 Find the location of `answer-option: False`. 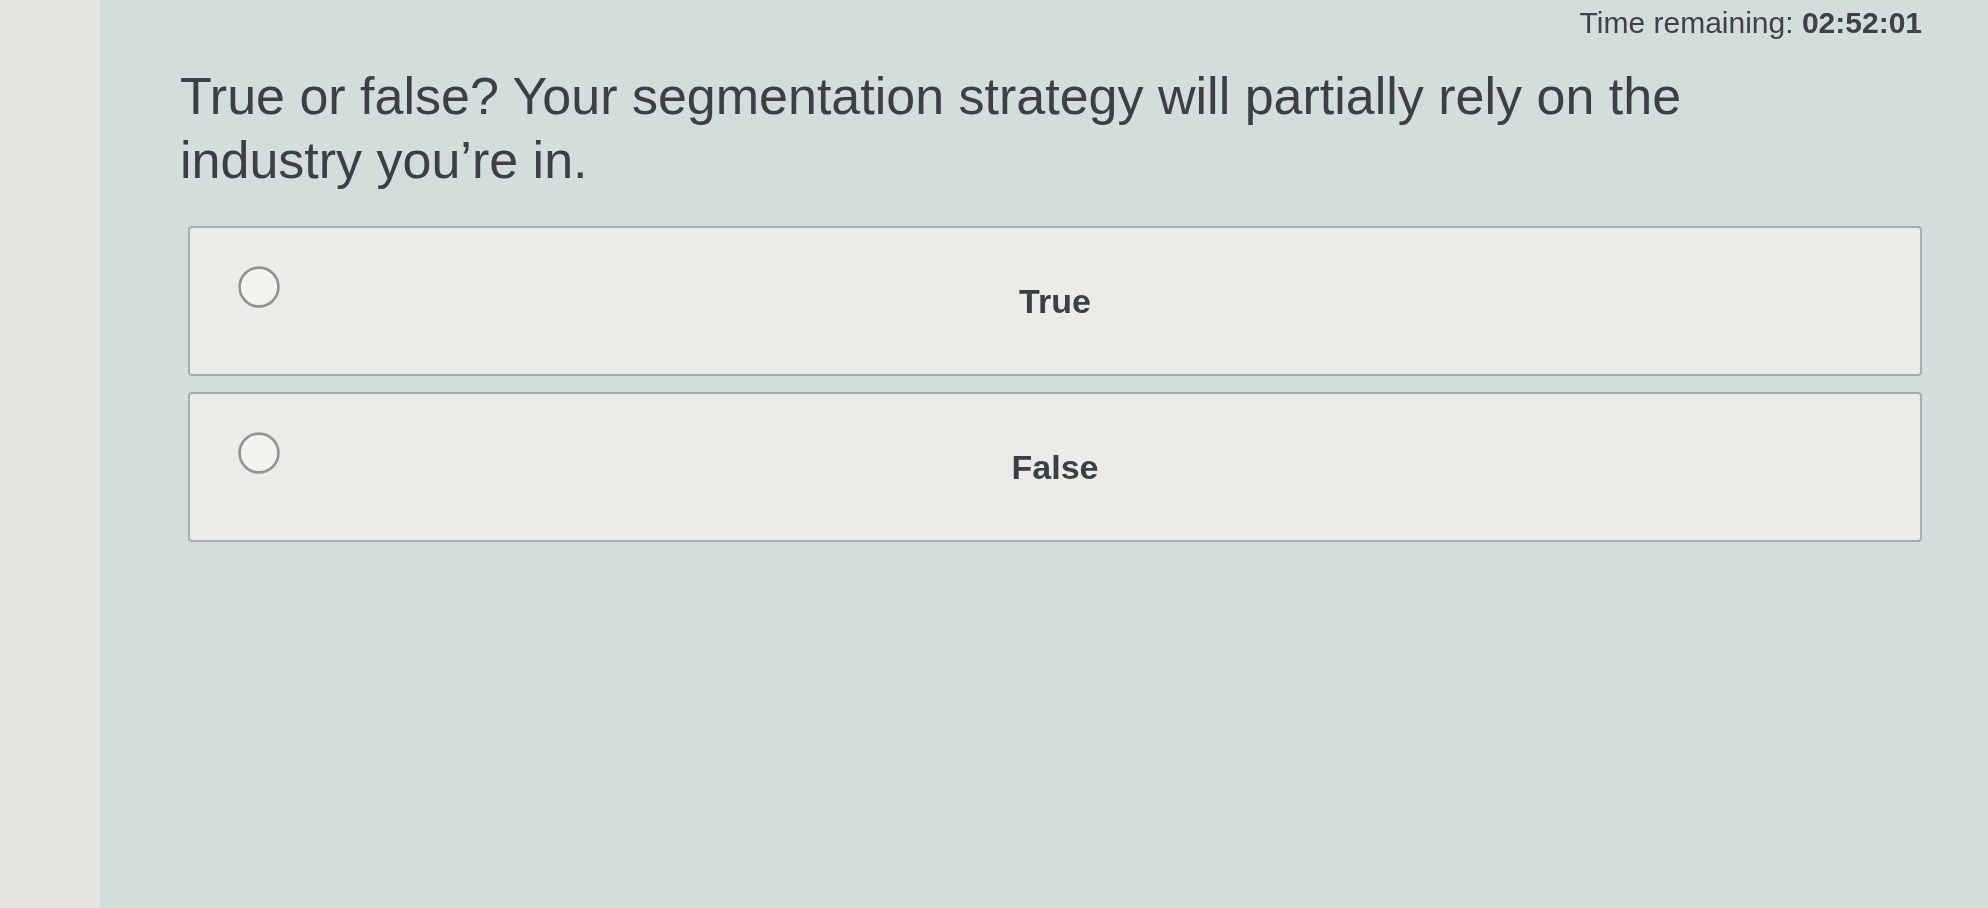

answer-option: False is located at coordinates (1055, 467).